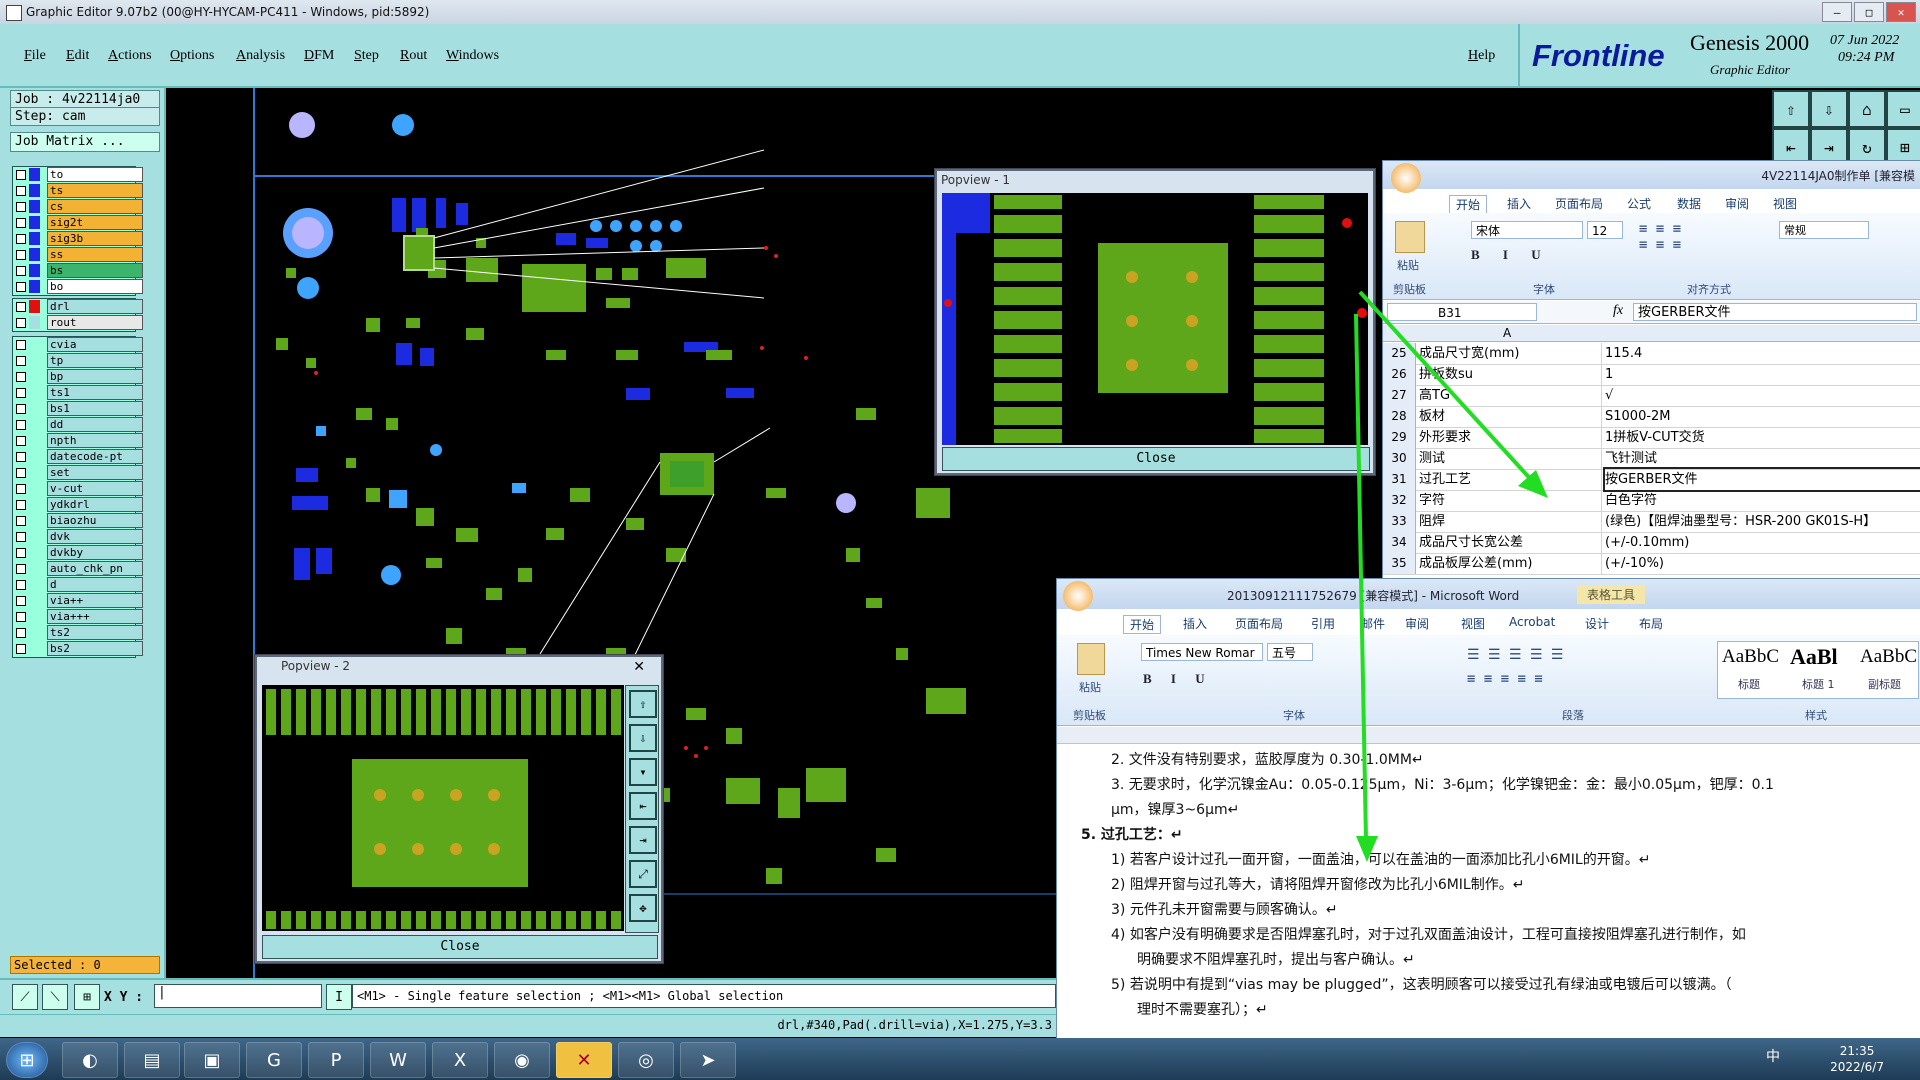 This screenshot has width=1920, height=1080. Describe the element at coordinates (1775, 312) in the screenshot. I see `formula-input: 按GERBER文件` at that location.